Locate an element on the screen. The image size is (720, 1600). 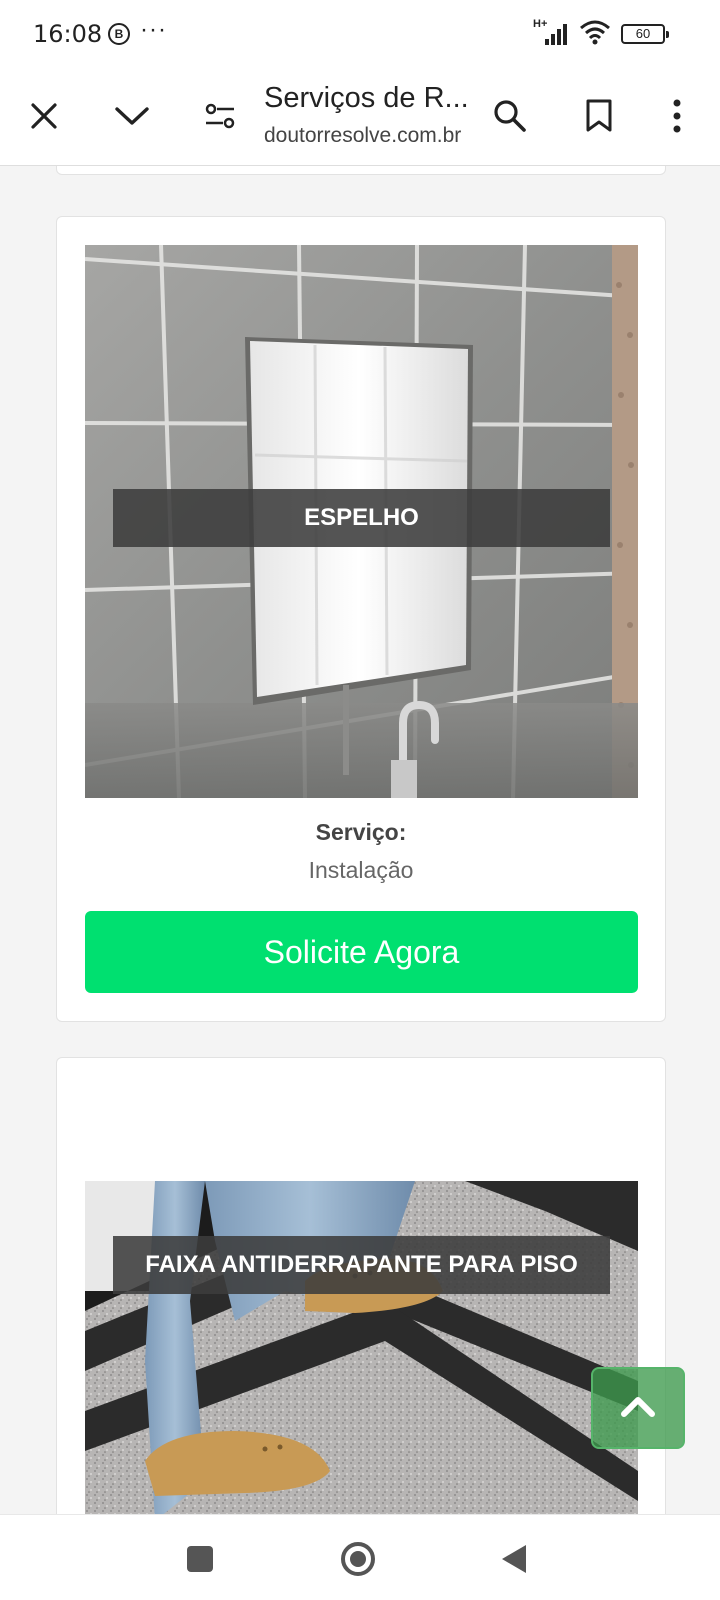
status-bar: 16:08 B ··· H+ 60 is located at coordinates (360, 33).